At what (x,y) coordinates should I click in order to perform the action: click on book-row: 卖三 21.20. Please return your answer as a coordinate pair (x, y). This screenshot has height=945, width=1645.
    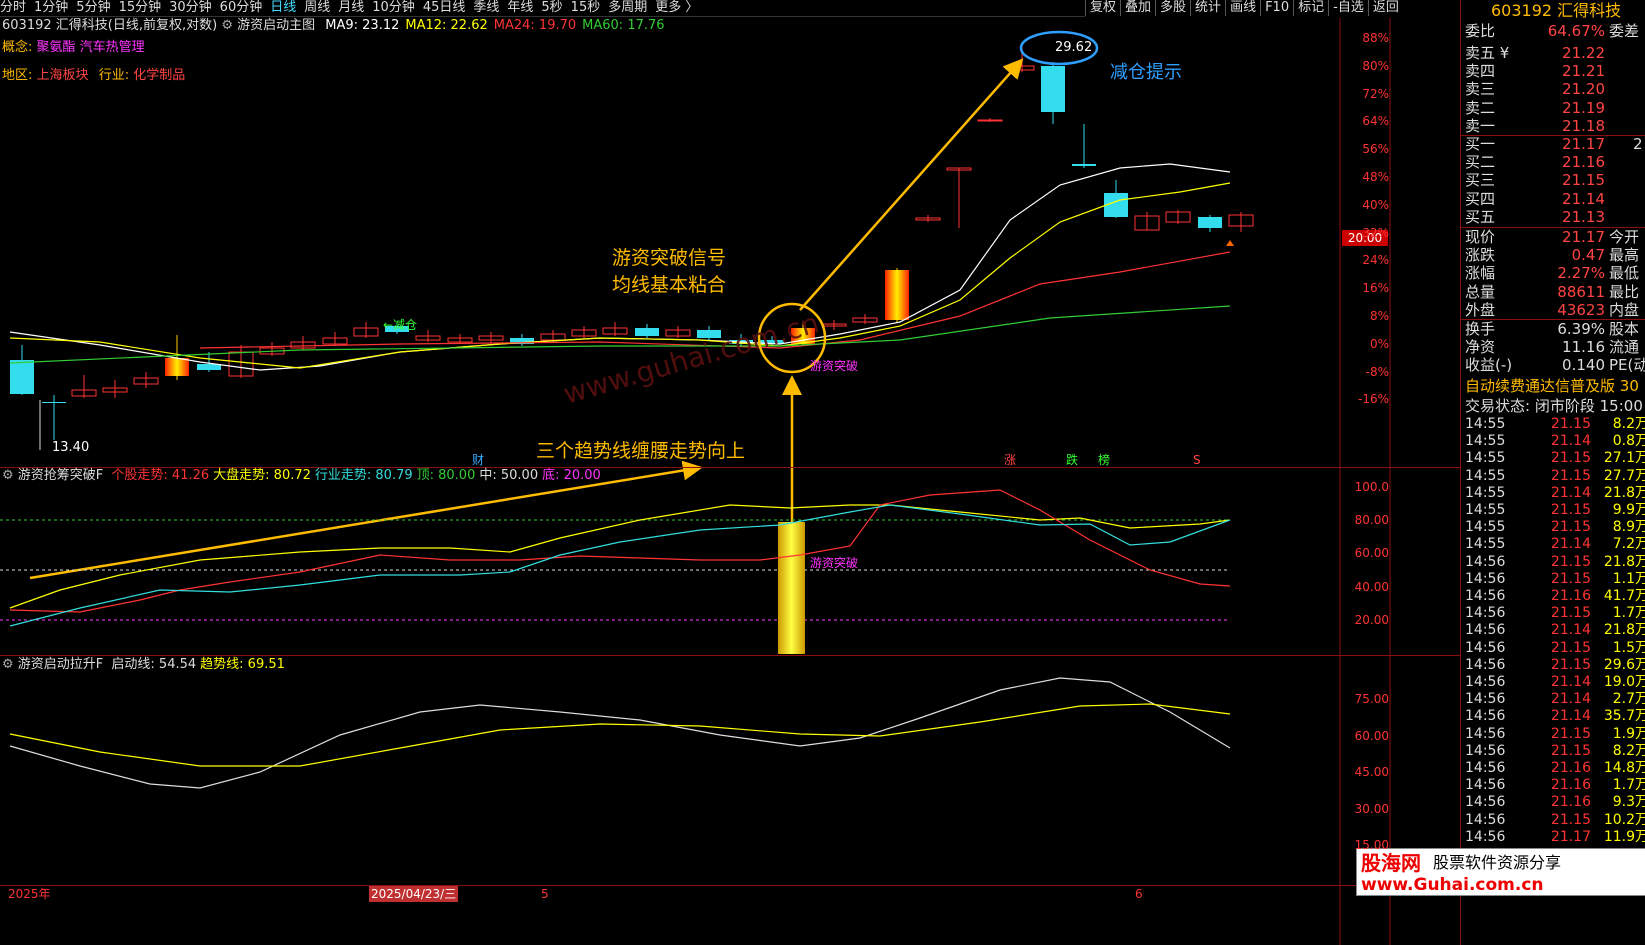
    Looking at the image, I should click on (1555, 89).